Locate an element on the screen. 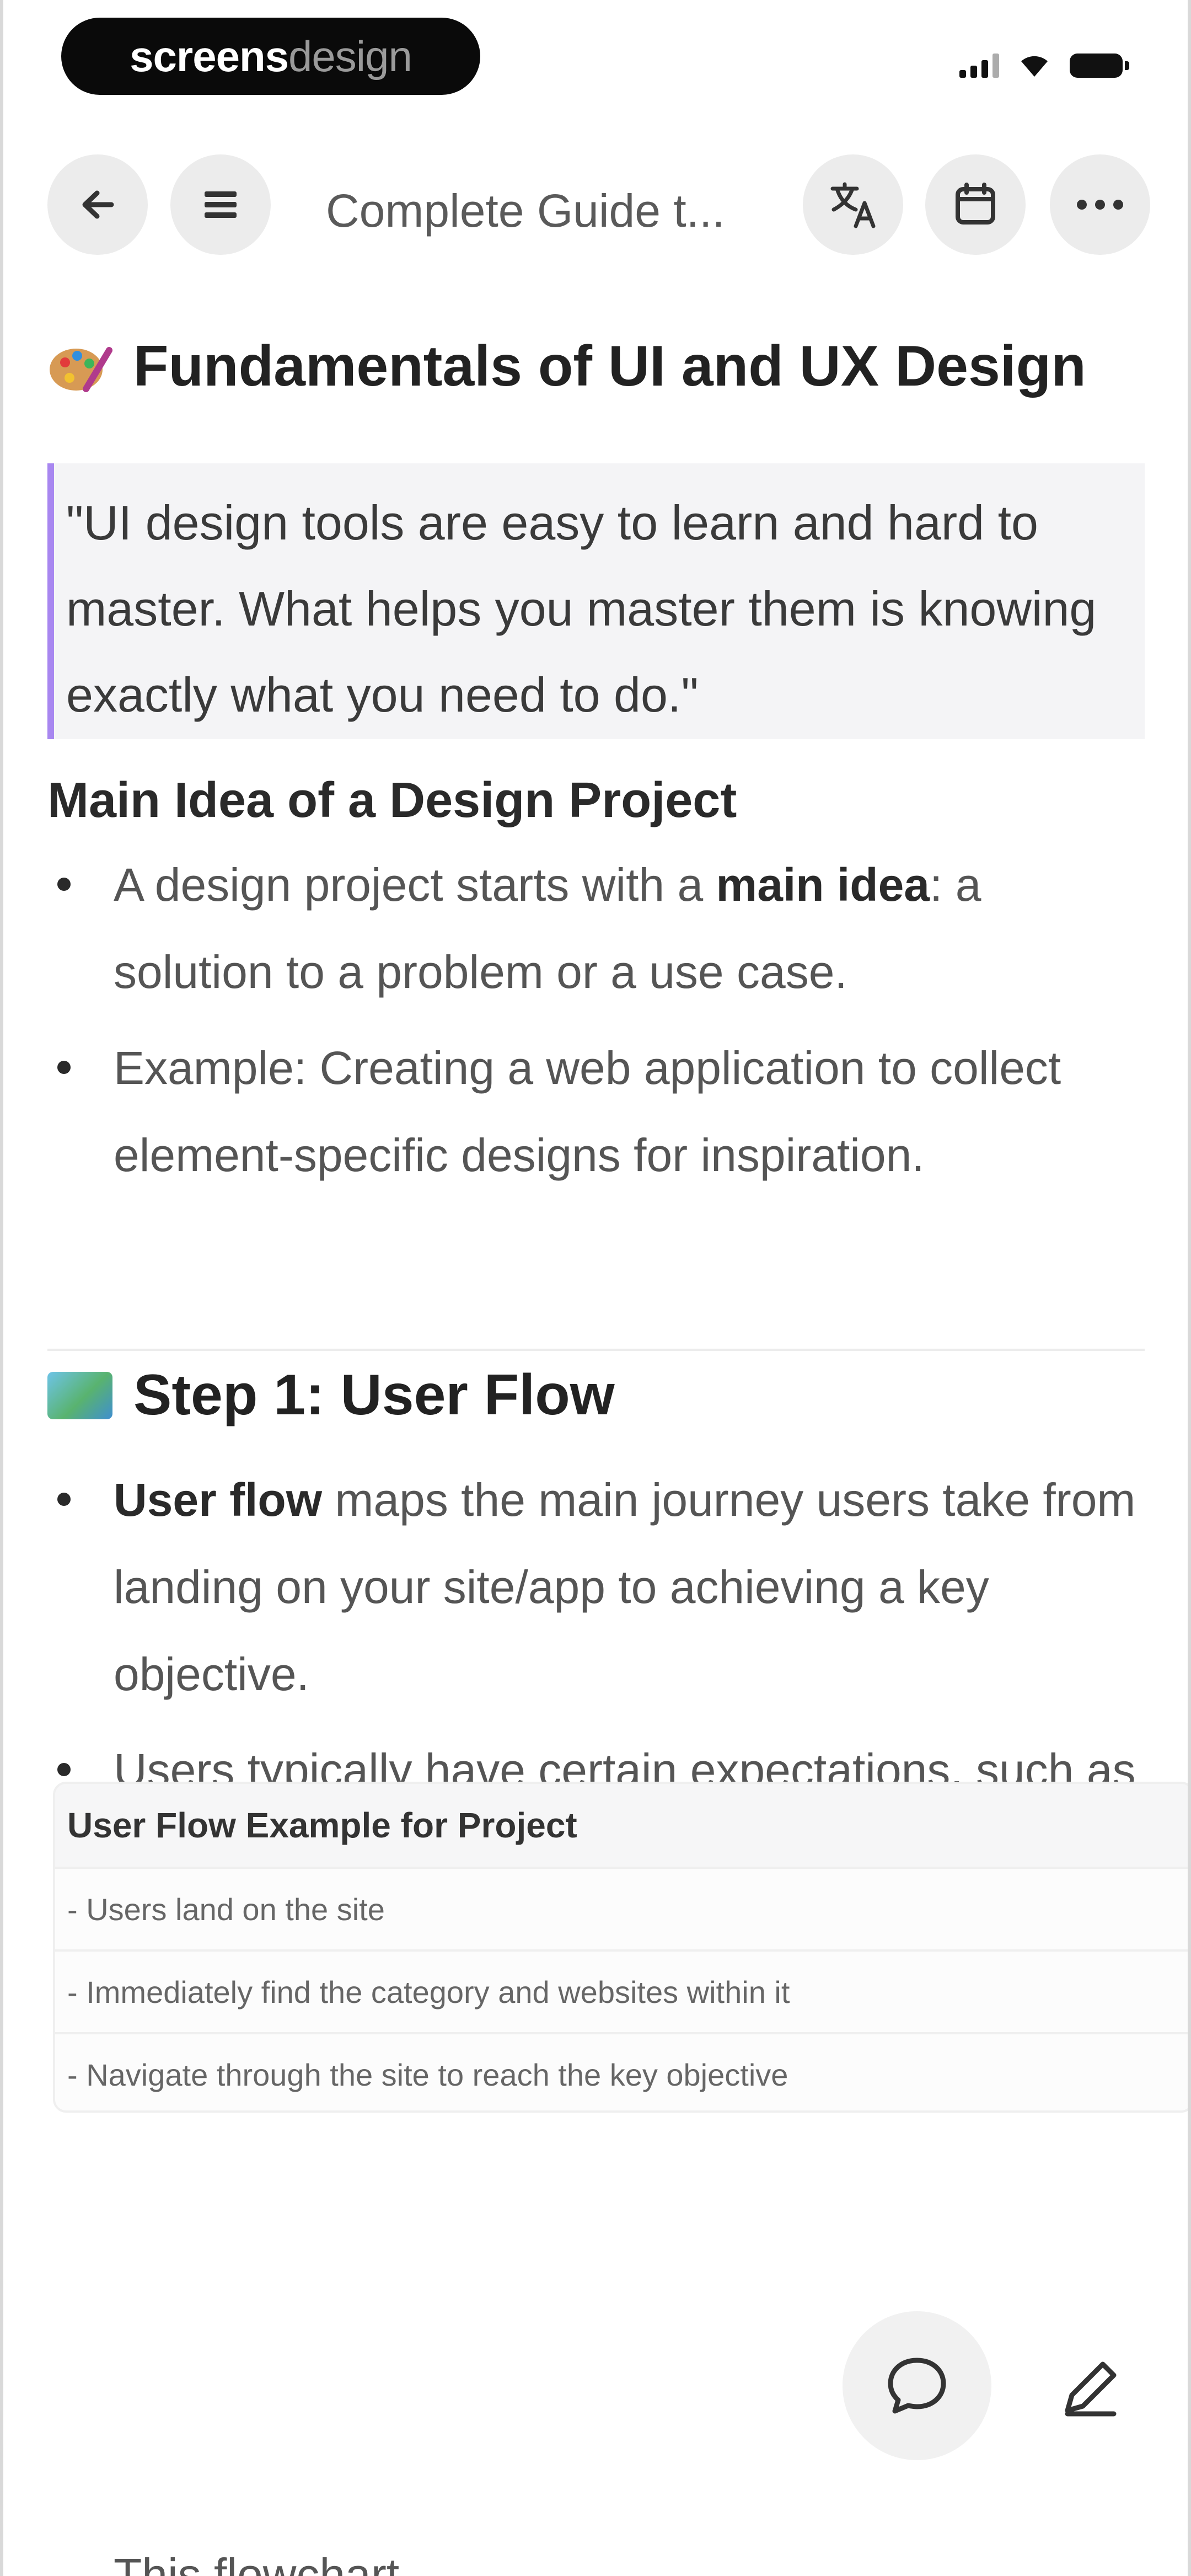 Image resolution: width=1191 pixels, height=2576 pixels. brand-text-secondary: design is located at coordinates (350, 56).